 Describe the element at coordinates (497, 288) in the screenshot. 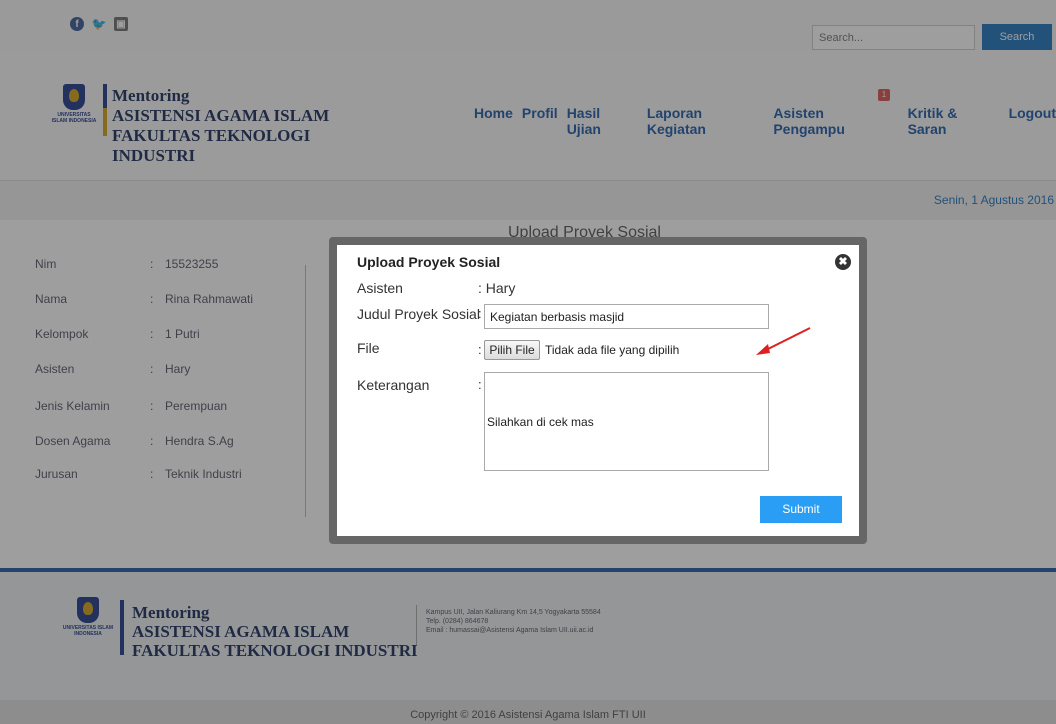

I see `asisten-value: : Hary` at that location.